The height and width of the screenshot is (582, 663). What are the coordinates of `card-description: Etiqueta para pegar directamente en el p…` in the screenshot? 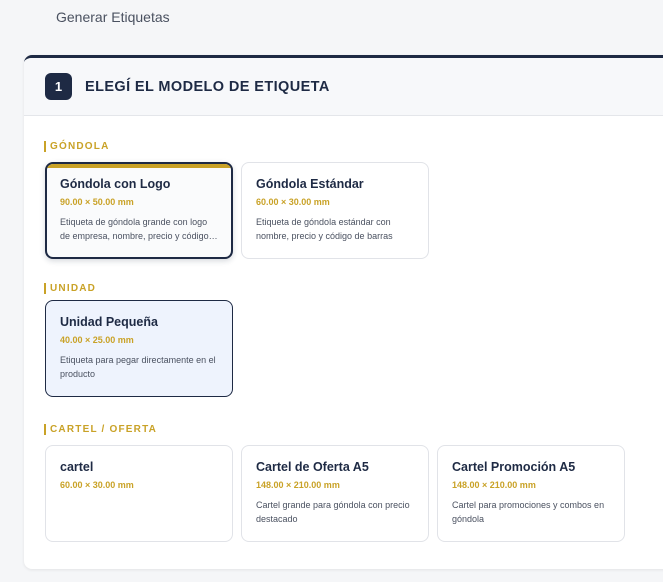 It's located at (138, 367).